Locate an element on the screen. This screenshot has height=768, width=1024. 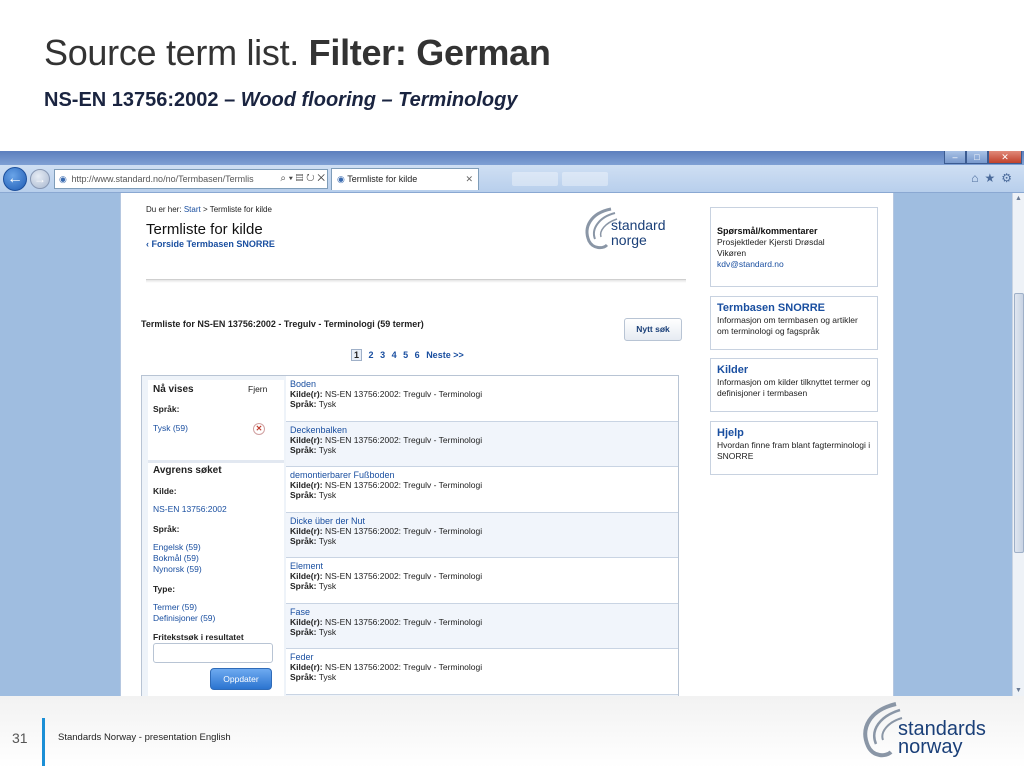
active-filter-german: Tysk (59) is located at coordinates (170, 428).